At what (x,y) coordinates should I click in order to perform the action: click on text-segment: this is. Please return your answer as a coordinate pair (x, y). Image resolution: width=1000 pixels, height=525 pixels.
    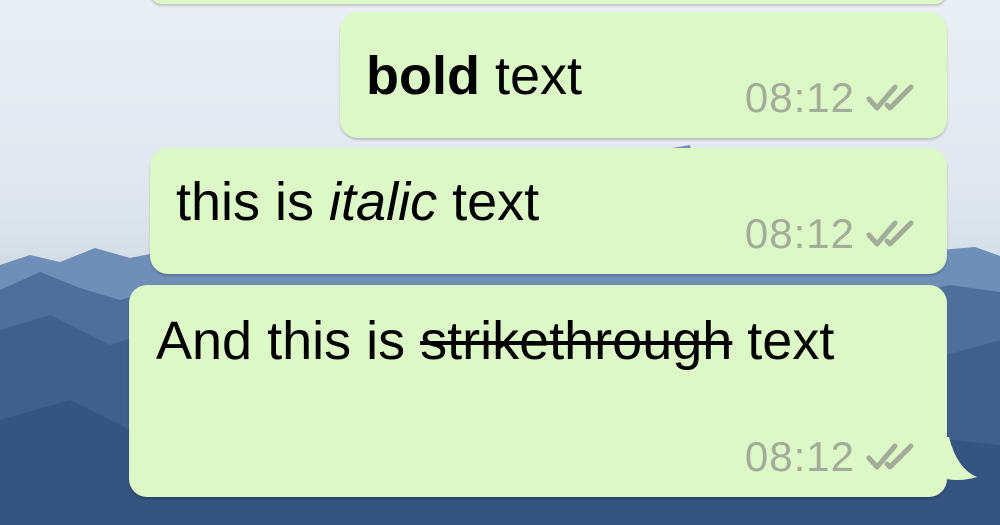
    Looking at the image, I should click on (253, 202).